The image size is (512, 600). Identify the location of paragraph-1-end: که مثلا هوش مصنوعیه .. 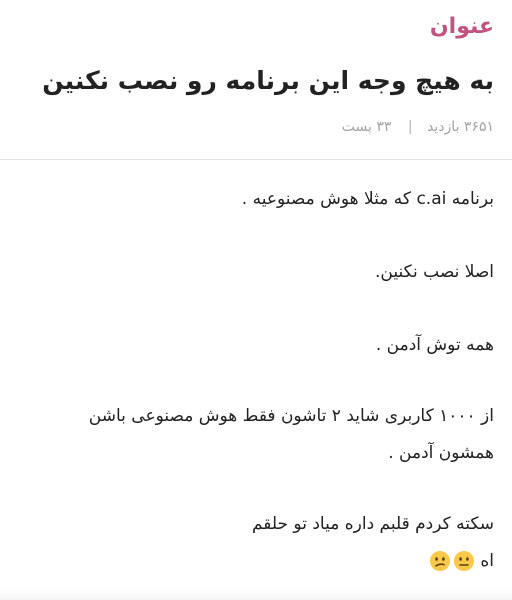
(329, 199).